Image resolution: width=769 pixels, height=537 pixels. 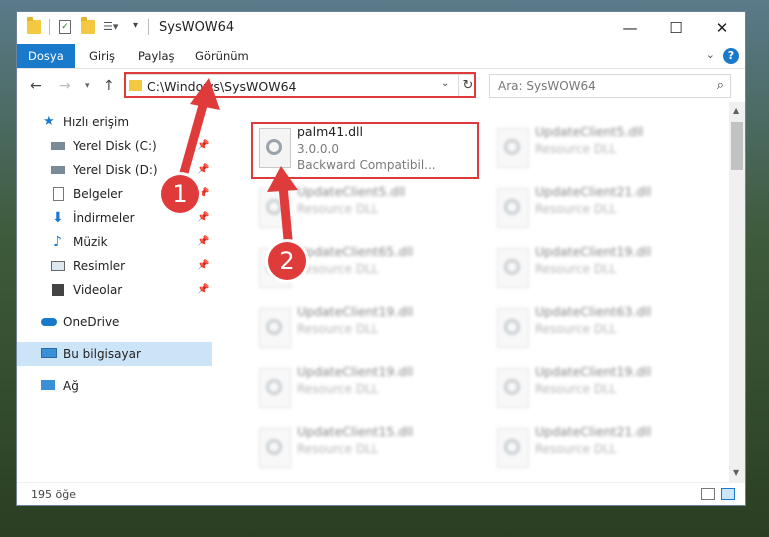 I want to click on scroll-down-icon: ▼, so click(x=736, y=472).